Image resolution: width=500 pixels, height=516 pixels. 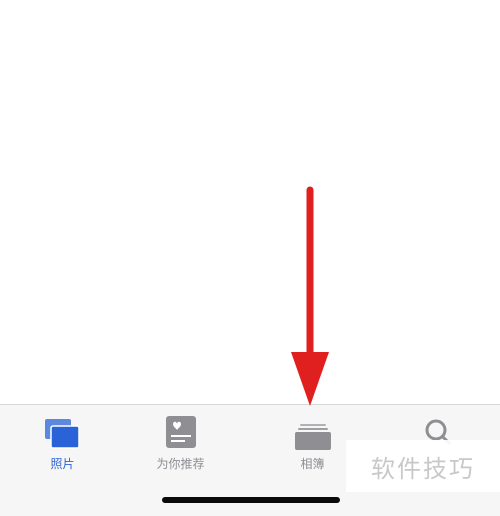 I want to click on home-indicator, so click(x=251, y=500).